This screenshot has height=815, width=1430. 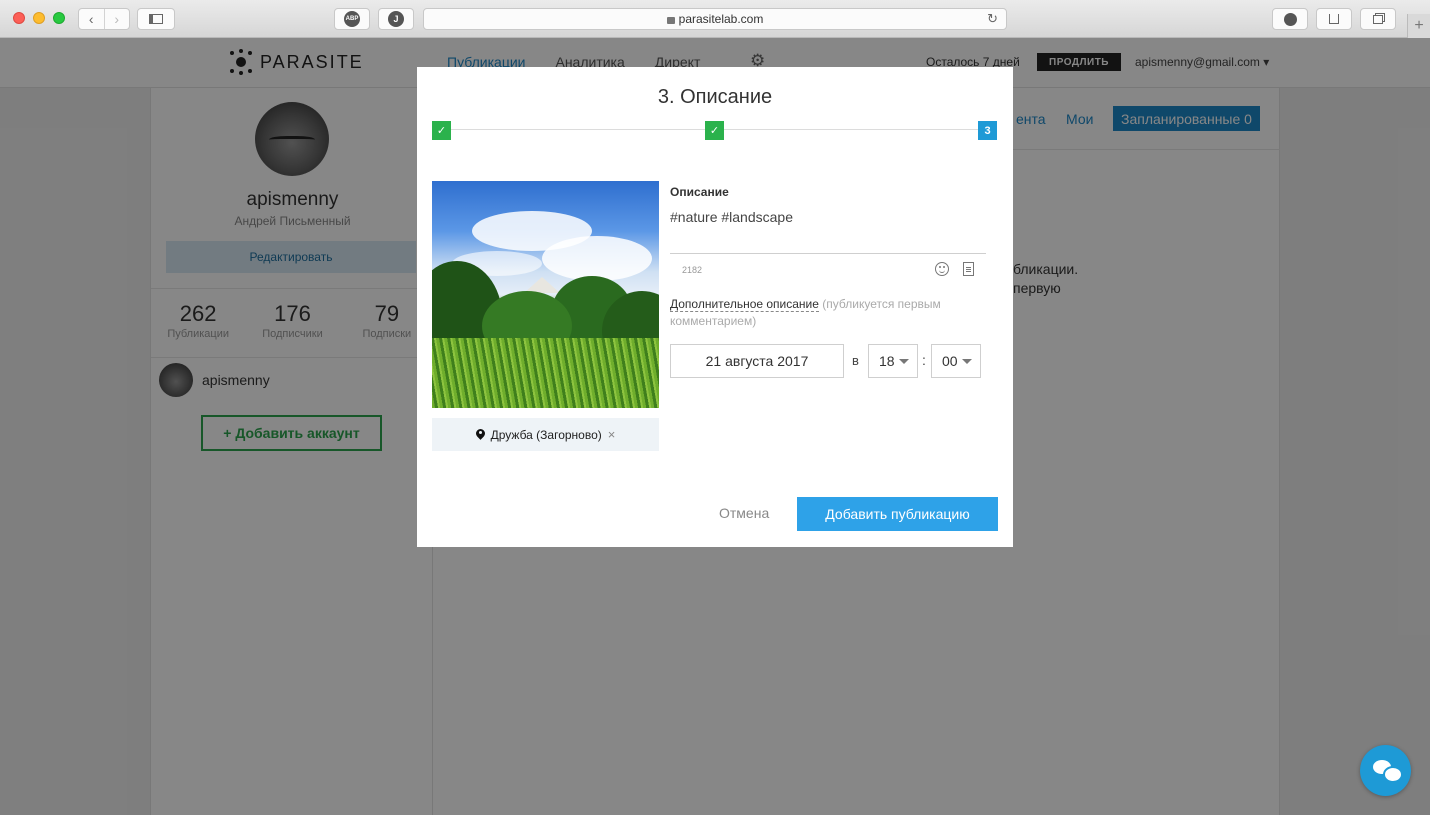 I want to click on minimize-window-button, so click(x=39, y=18).